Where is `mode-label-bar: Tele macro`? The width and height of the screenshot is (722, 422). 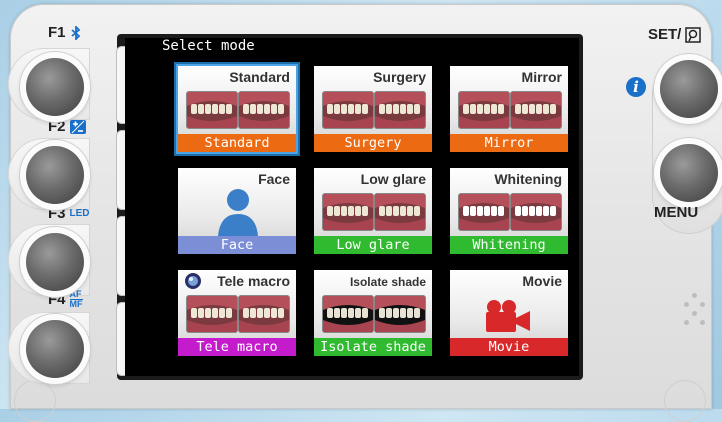 mode-label-bar: Tele macro is located at coordinates (237, 347).